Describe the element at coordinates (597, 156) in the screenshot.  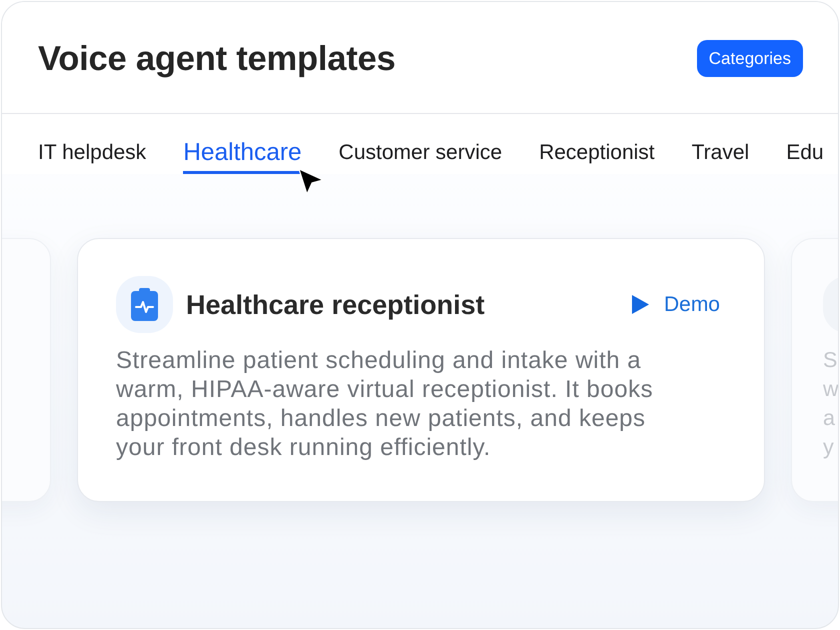
I see `category-tab: Receptionist` at that location.